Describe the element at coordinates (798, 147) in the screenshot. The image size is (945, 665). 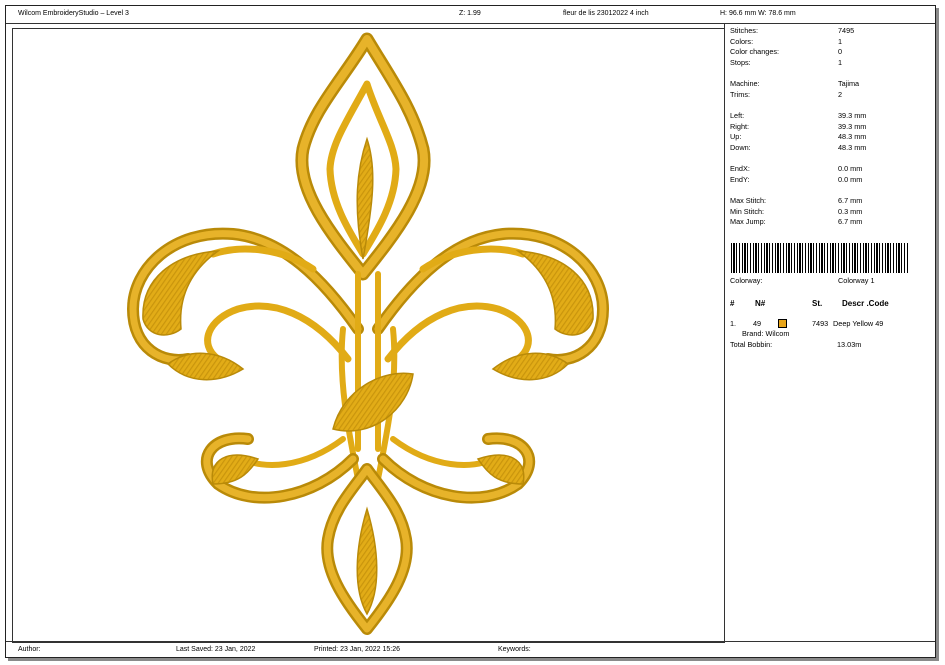
I see `info-row-down: Down: 48.3 mm` at that location.